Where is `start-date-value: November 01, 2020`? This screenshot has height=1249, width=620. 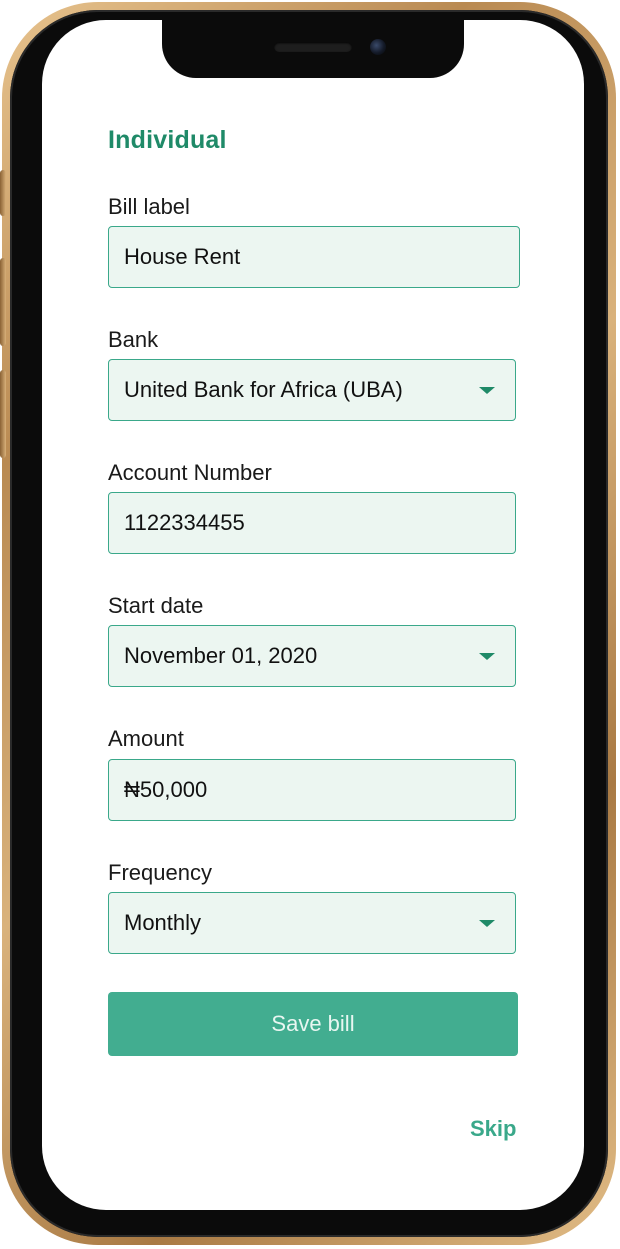
start-date-value: November 01, 2020 is located at coordinates (221, 655).